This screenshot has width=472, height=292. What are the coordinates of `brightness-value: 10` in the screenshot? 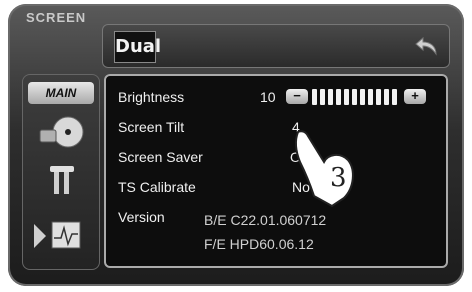 It's located at (268, 97).